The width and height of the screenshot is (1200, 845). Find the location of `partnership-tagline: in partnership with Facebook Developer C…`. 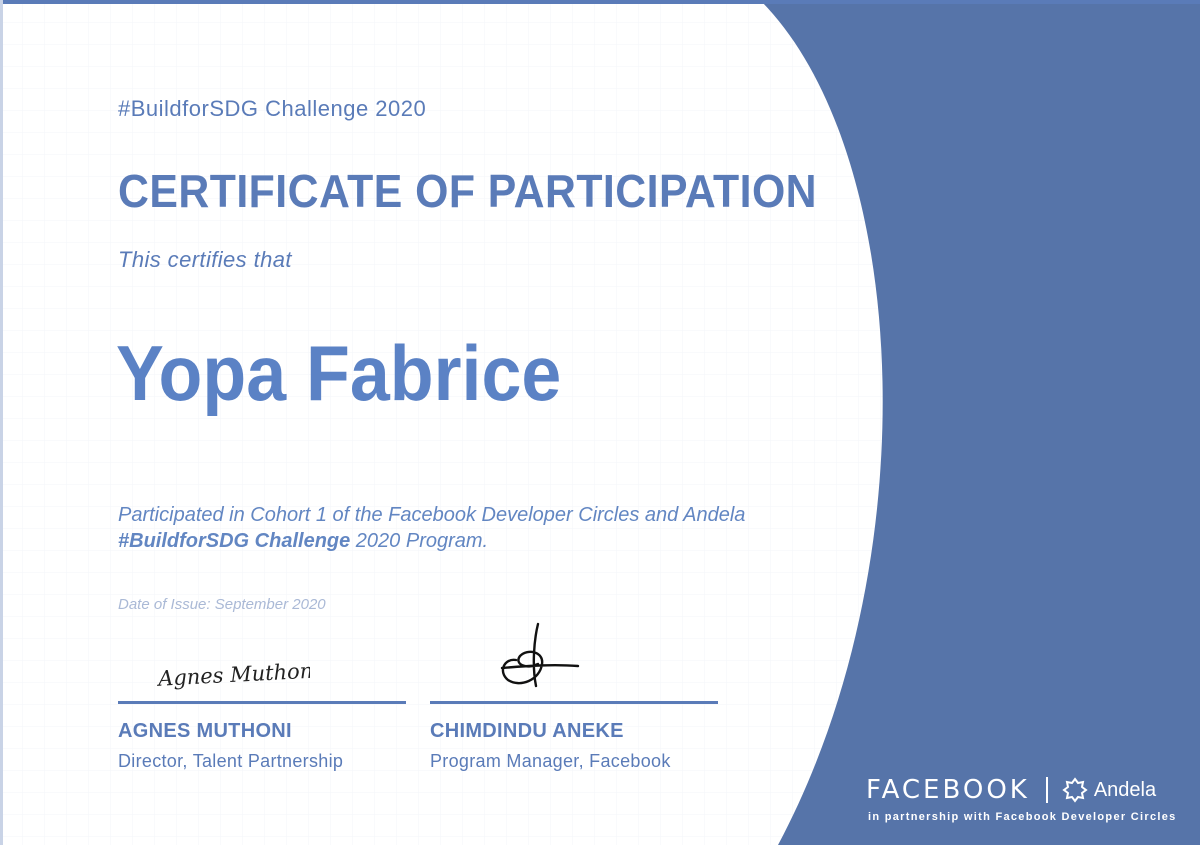

partnership-tagline: in partnership with Facebook Developer C… is located at coordinates (1022, 817).